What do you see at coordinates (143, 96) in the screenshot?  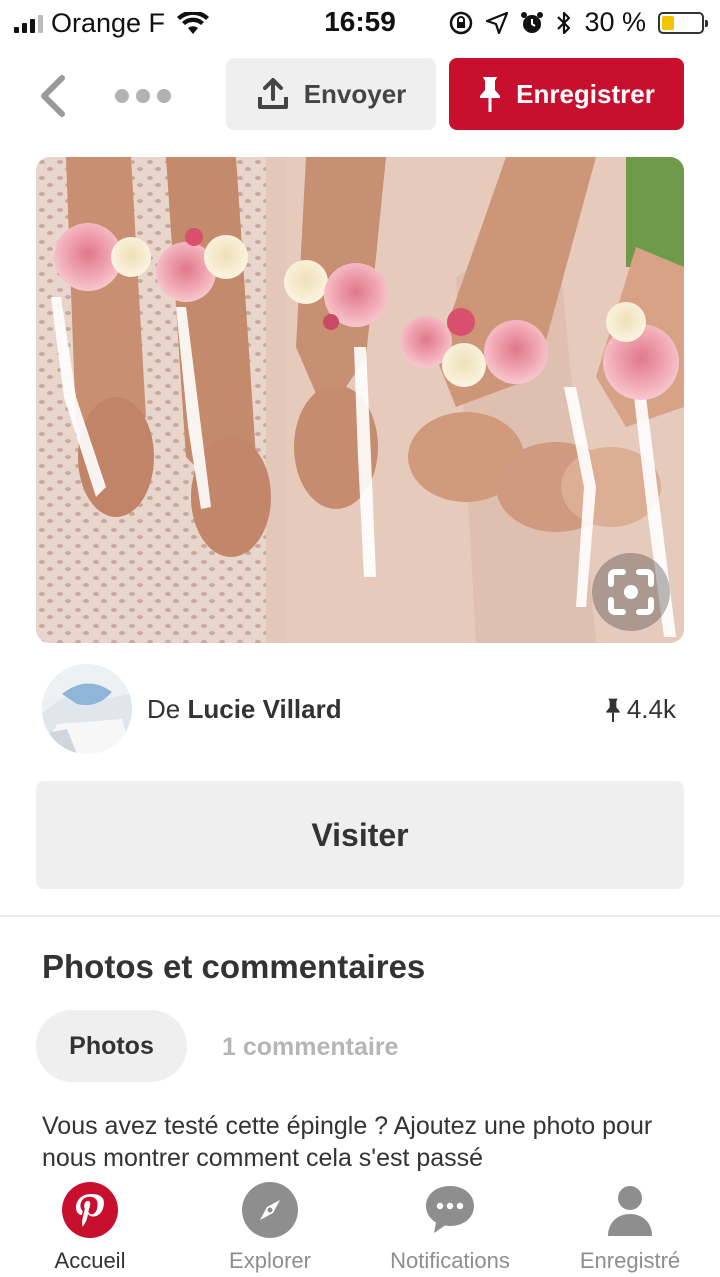 I see `more-options-button` at bounding box center [143, 96].